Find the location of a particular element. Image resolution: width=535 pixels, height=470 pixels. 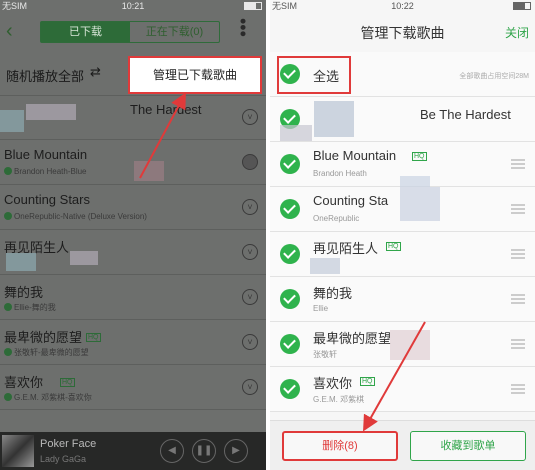

back-icon: ‹ is located at coordinates (9, 31).